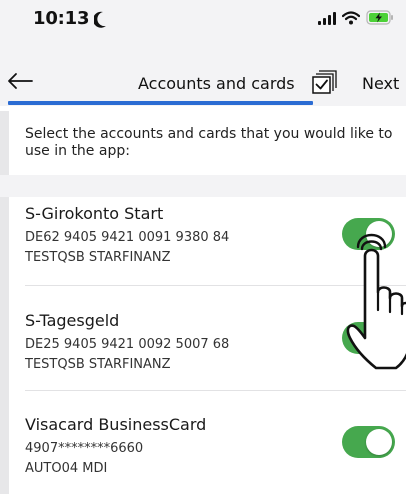  I want to click on account-number: 4907********6660, so click(84, 448).